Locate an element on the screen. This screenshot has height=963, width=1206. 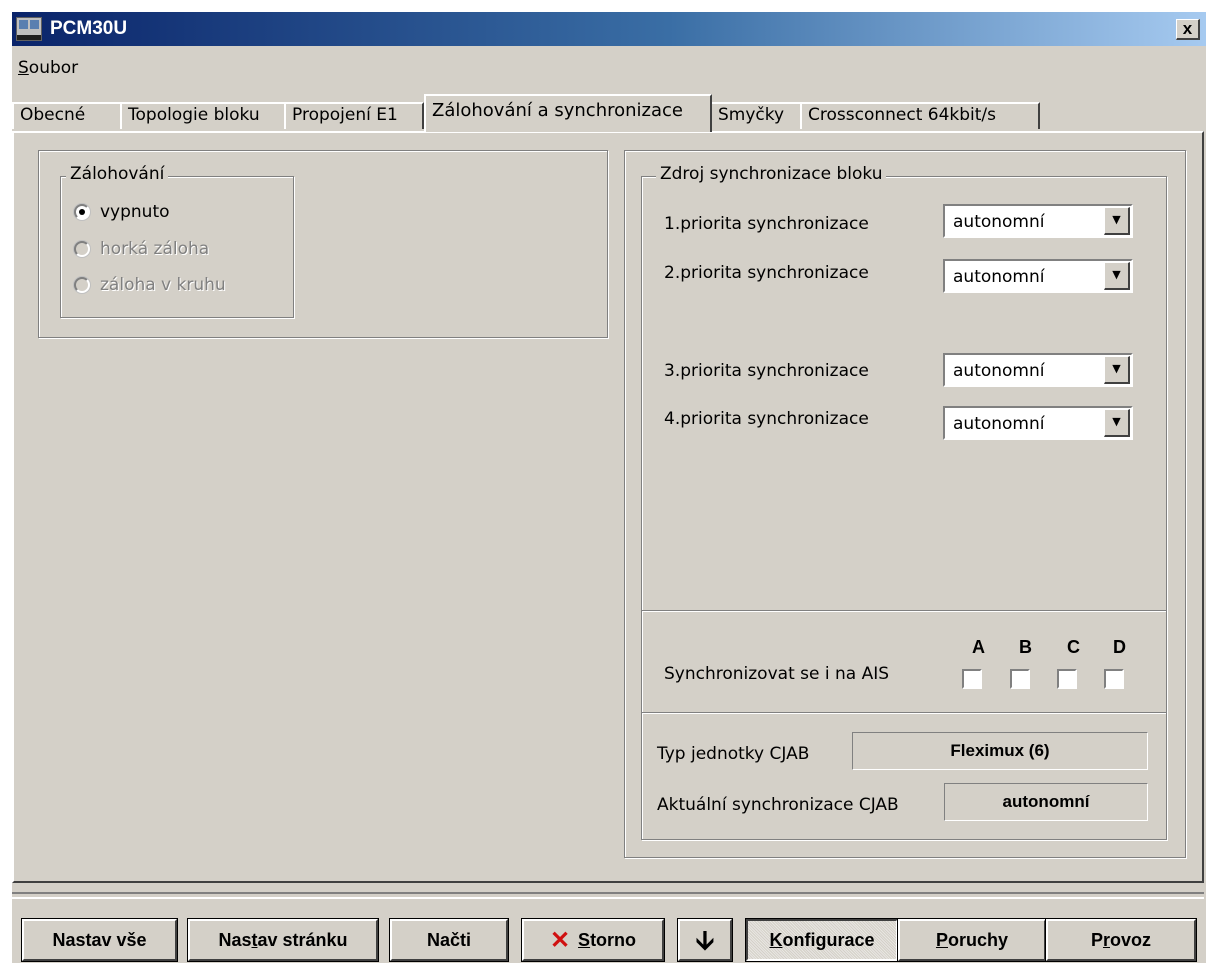
radio-ring-backup-indicator is located at coordinates (82, 285).